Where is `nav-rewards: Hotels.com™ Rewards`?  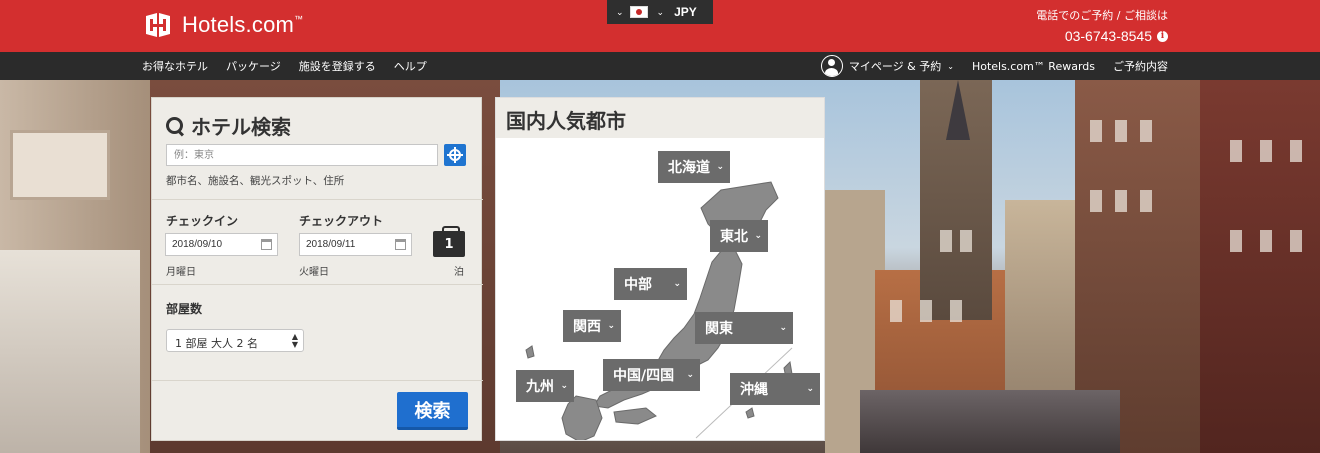
nav-rewards: Hotels.com™ Rewards is located at coordinates (1033, 66).